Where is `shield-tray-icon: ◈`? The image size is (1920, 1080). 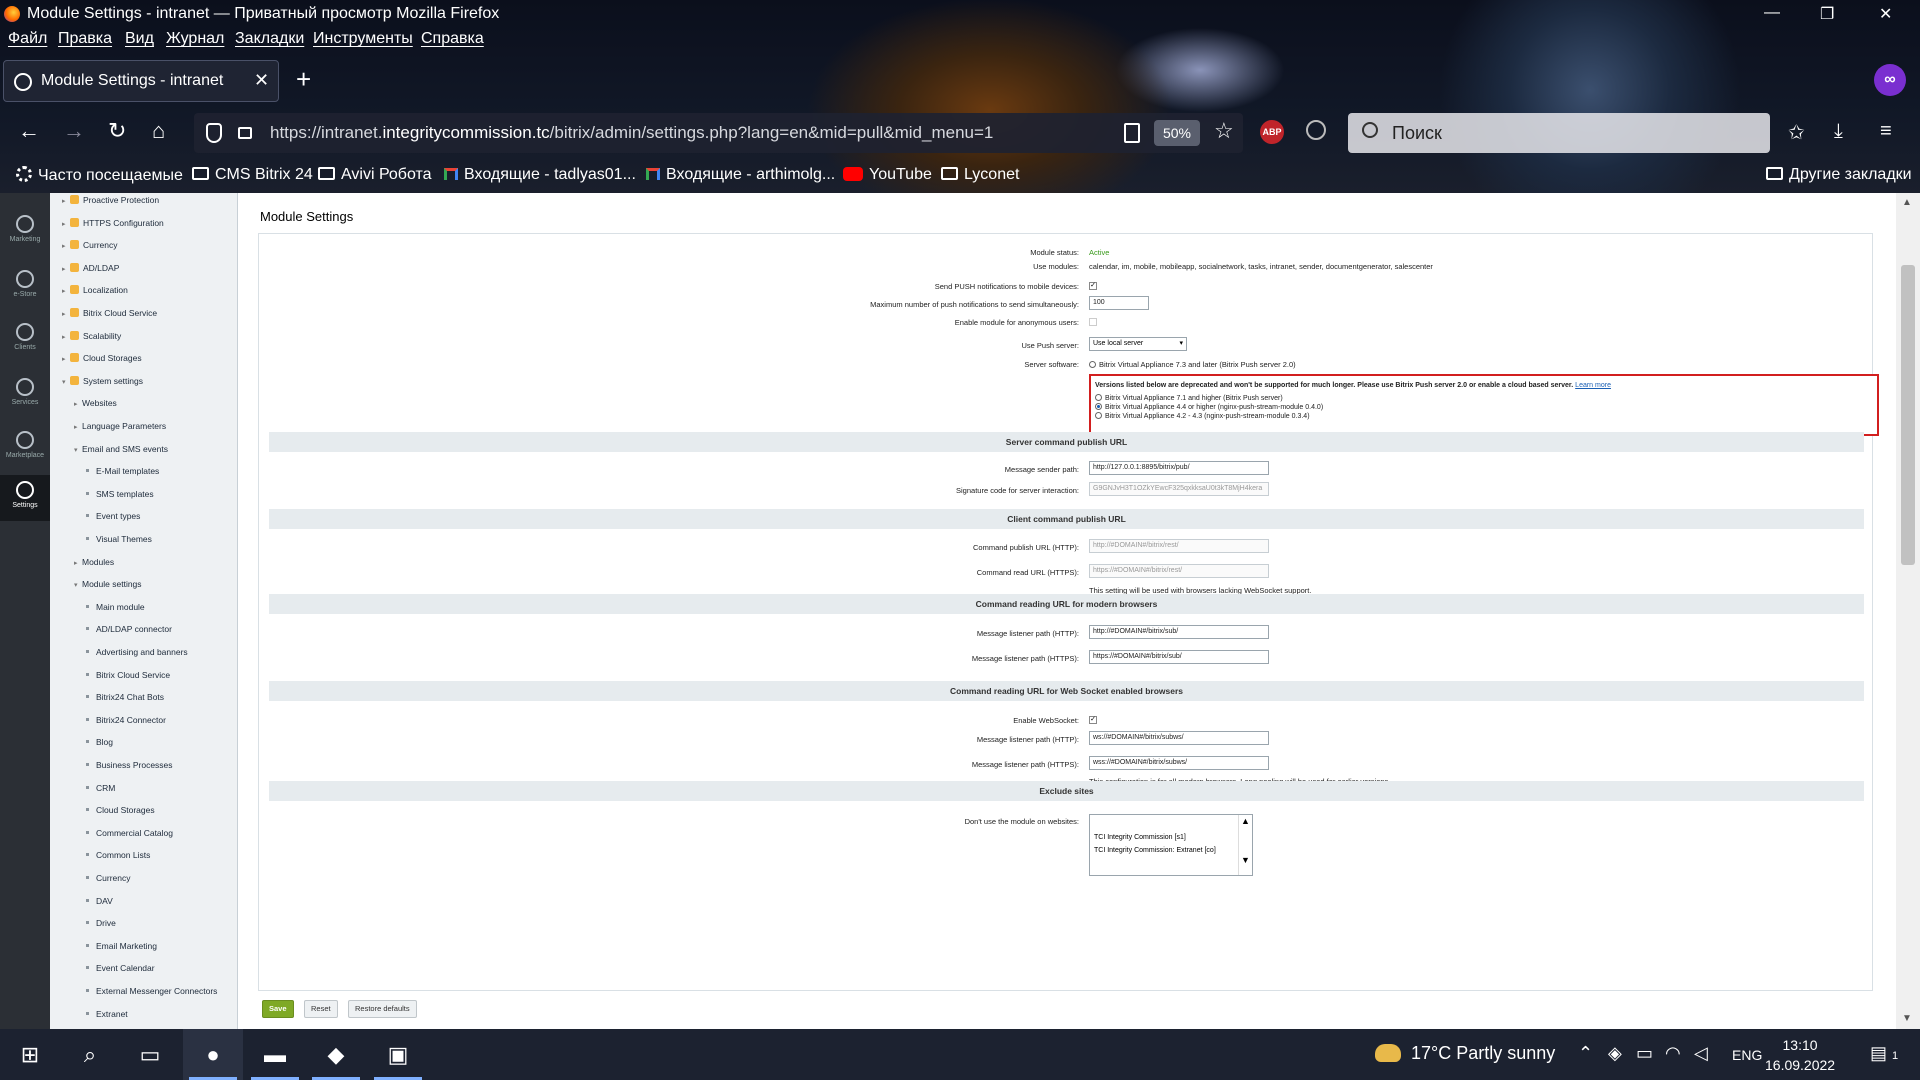 shield-tray-icon: ◈ is located at coordinates (1615, 1053).